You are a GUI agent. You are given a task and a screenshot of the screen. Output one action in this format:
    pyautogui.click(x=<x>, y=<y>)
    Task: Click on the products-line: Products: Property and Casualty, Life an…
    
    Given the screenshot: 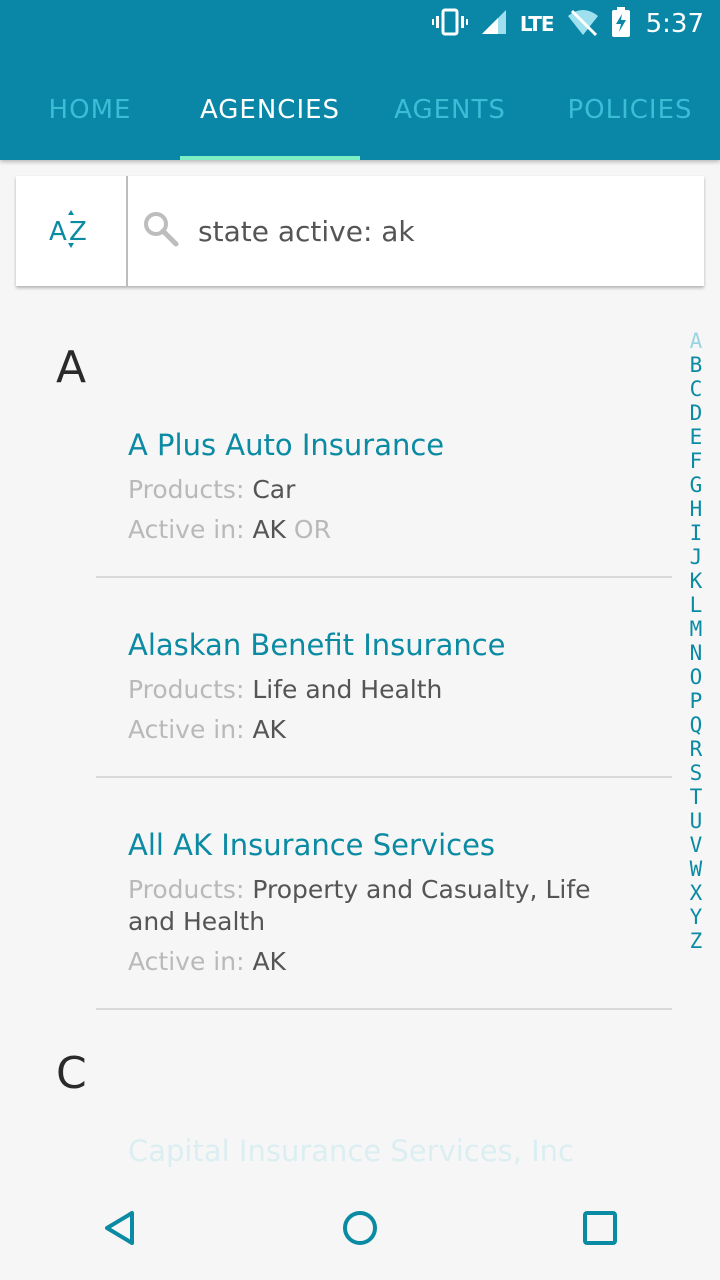 What is the action you would take?
    pyautogui.click(x=363, y=906)
    